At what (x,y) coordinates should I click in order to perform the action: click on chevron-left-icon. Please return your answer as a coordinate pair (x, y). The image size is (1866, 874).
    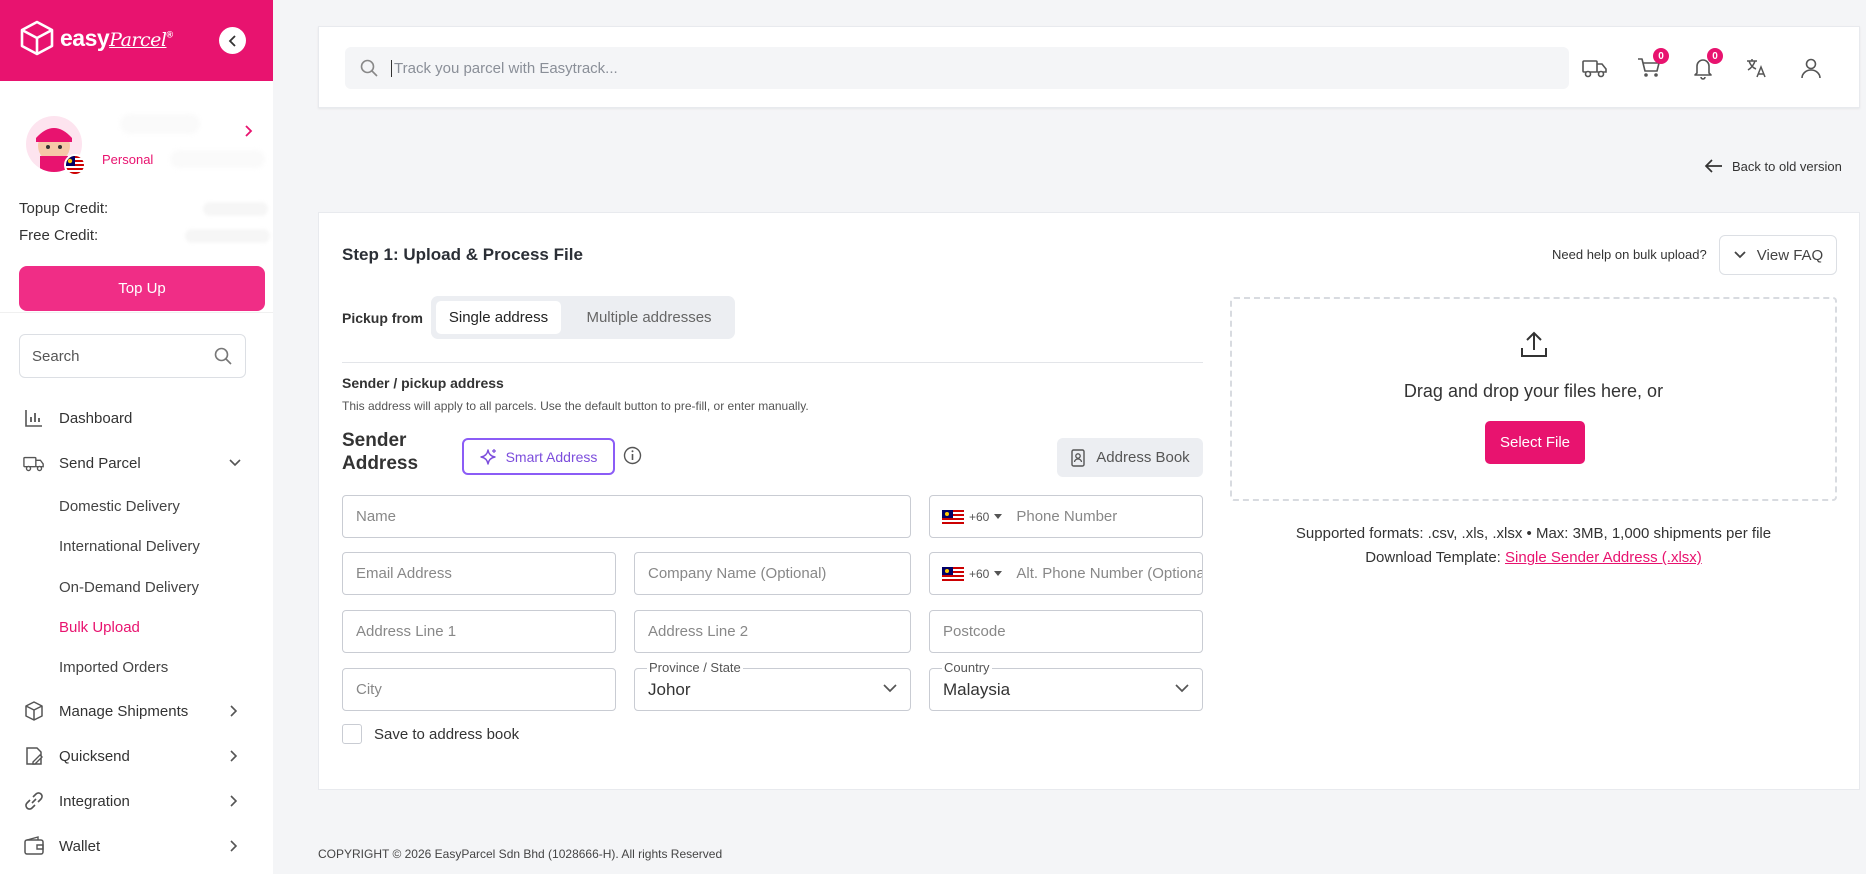
    Looking at the image, I should click on (232, 40).